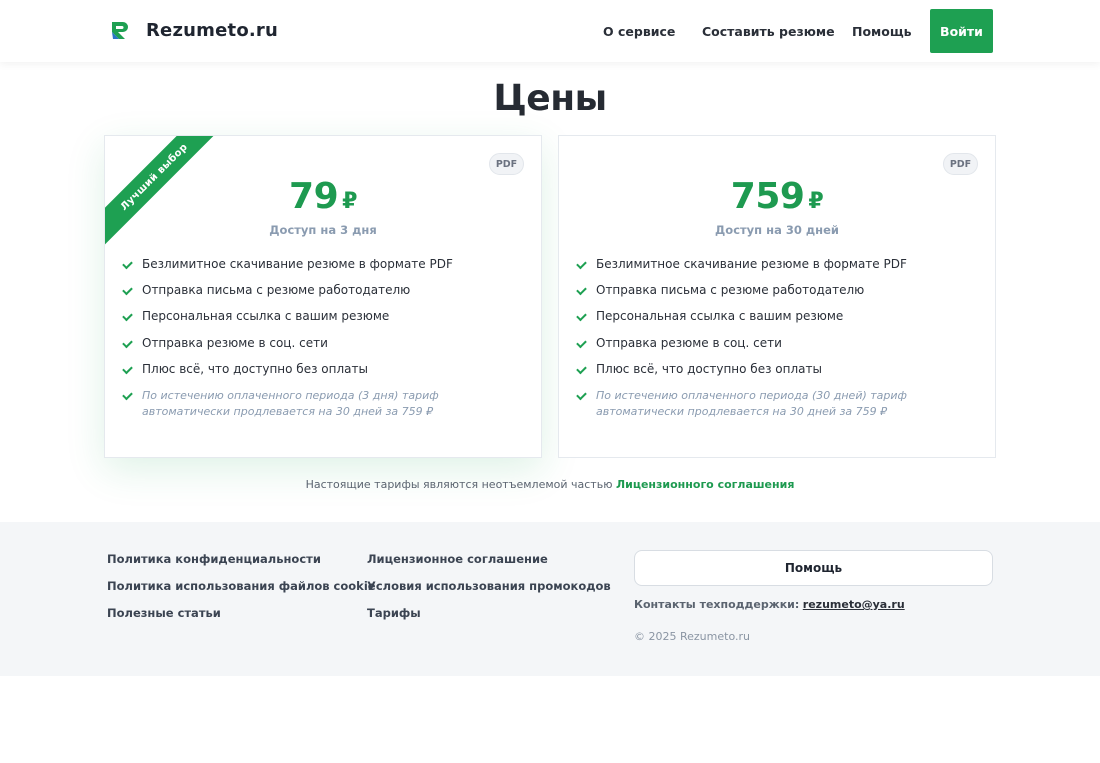  Describe the element at coordinates (214, 559) in the screenshot. I see `footer-link-privacy: Политика конфиденциальности` at that location.